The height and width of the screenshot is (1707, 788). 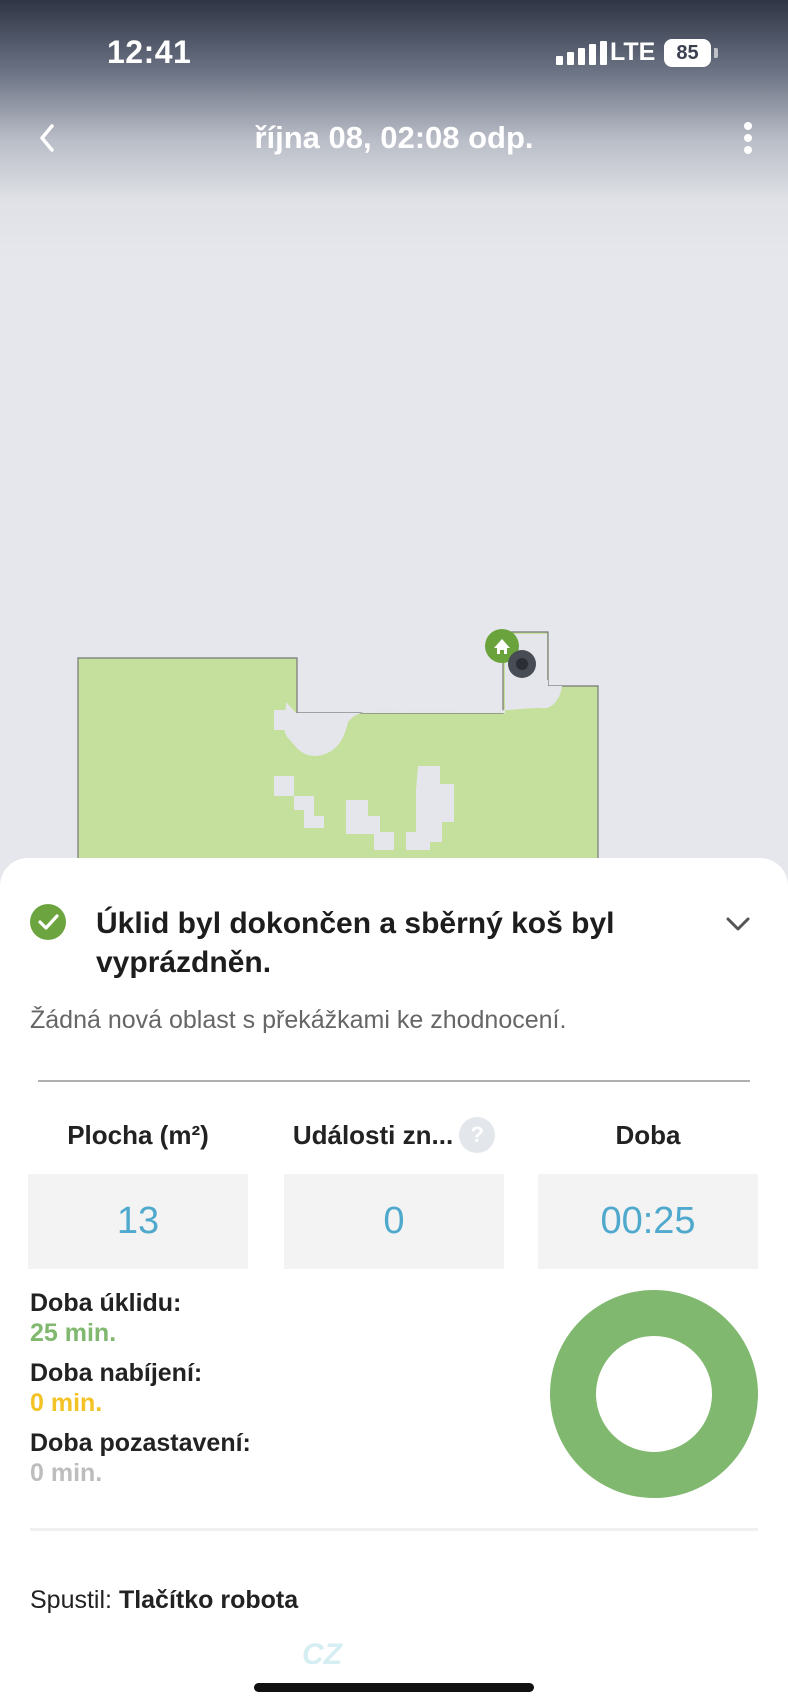 What do you see at coordinates (116, 1373) in the screenshot?
I see `charging-time-label: Doba nabíjení:` at bounding box center [116, 1373].